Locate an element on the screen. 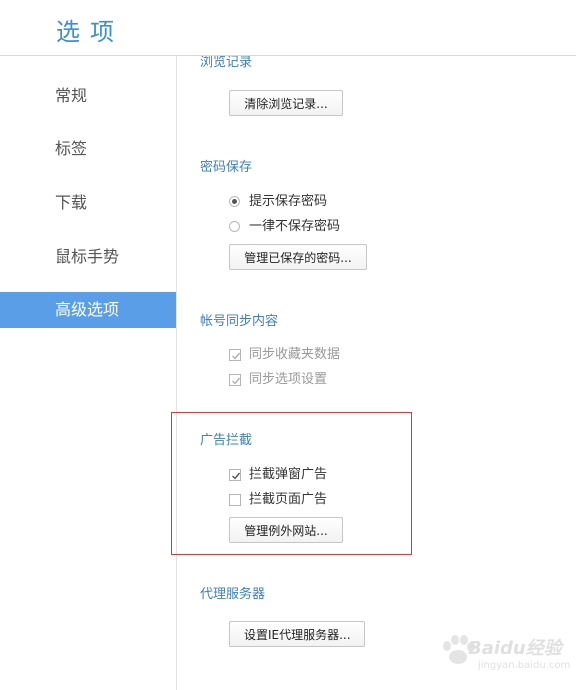  checkbox-label: 同步收藏夹数据 is located at coordinates (295, 354).